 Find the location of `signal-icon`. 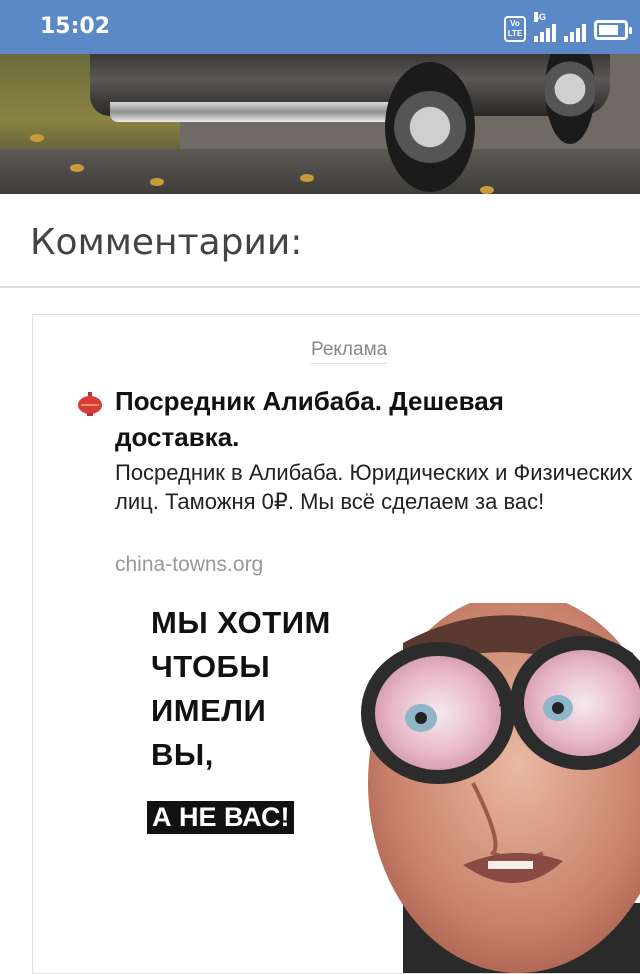

signal-icon is located at coordinates (575, 30).